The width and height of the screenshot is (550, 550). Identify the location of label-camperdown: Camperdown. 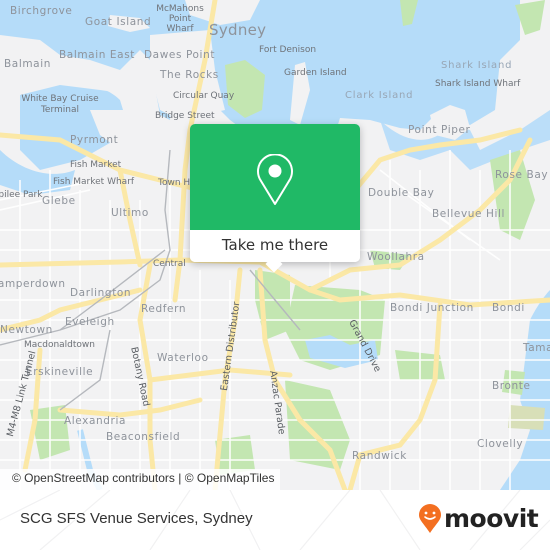
(33, 284).